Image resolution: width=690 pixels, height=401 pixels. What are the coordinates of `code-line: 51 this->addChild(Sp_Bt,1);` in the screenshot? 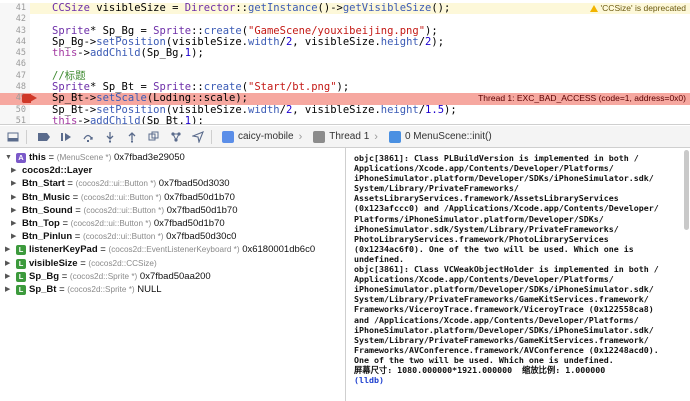 It's located at (345, 119).